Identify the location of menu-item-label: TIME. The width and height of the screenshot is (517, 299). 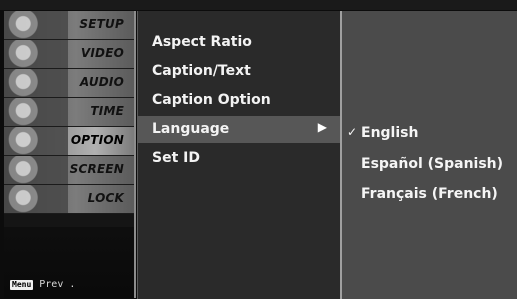
(107, 111).